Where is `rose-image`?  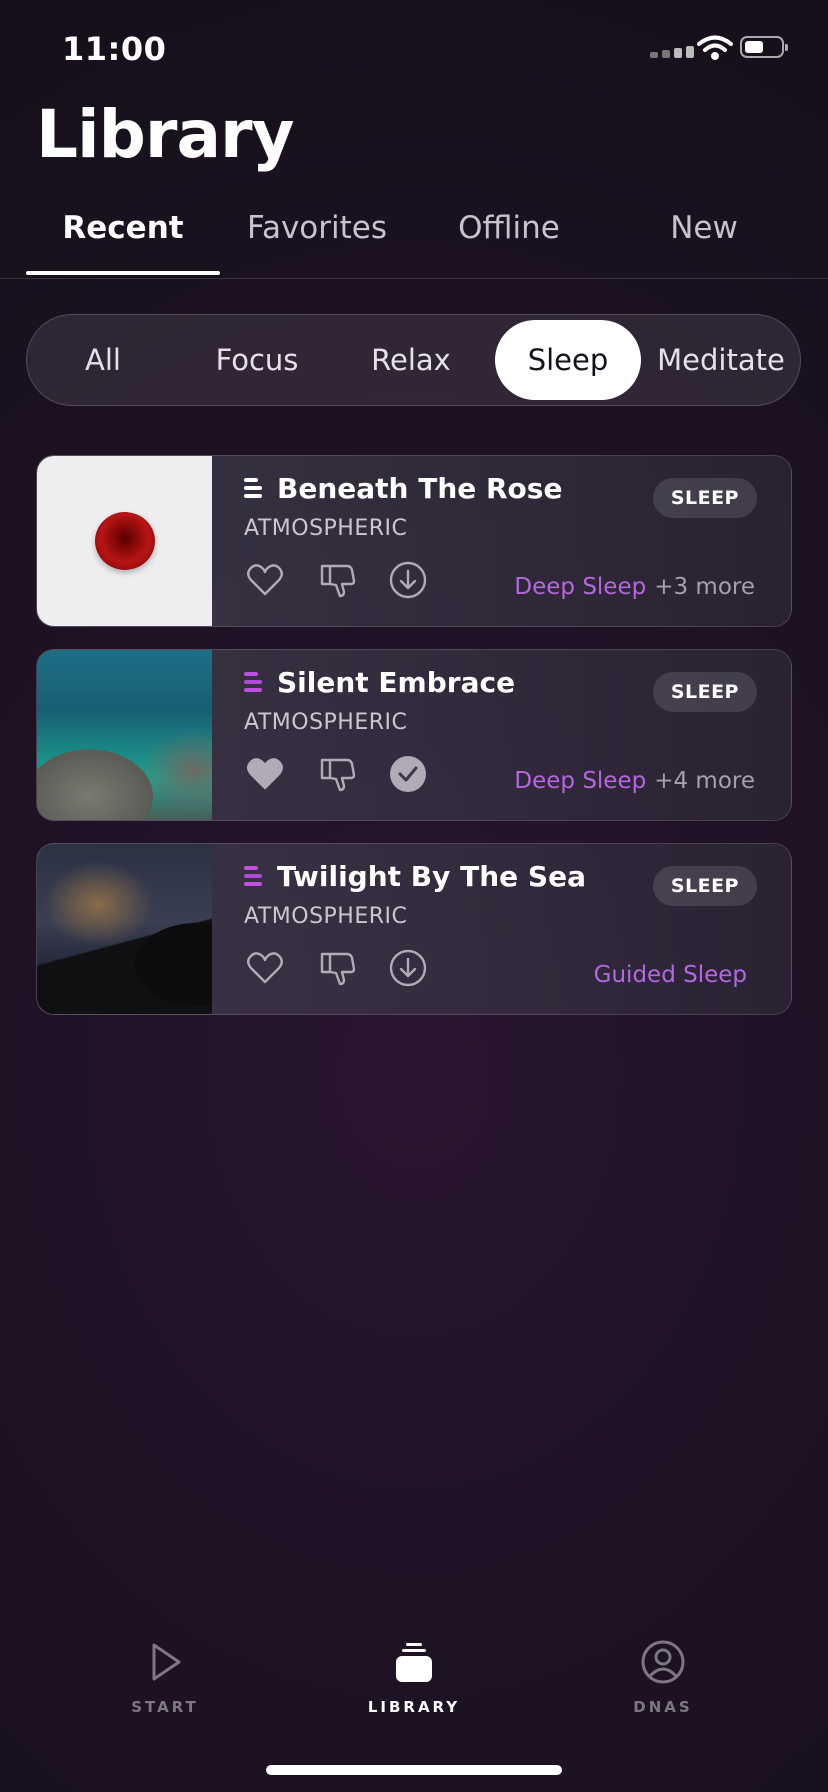 rose-image is located at coordinates (124, 541).